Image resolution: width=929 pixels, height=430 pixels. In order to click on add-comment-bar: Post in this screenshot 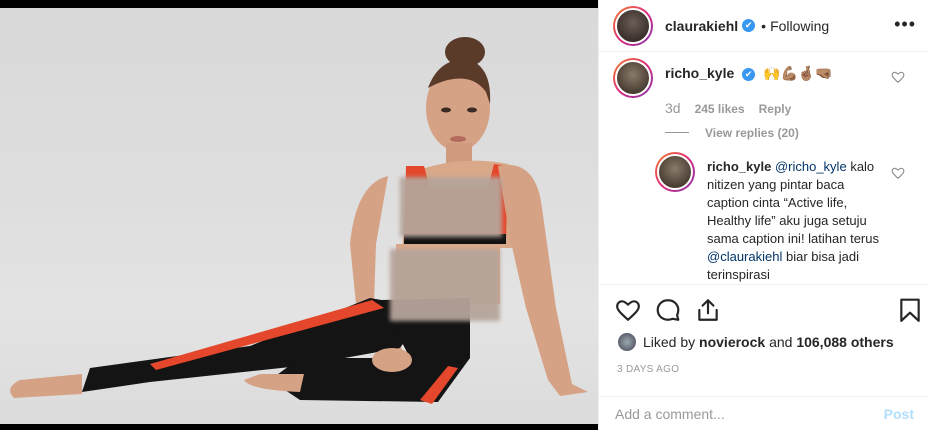, I will do `click(764, 413)`.